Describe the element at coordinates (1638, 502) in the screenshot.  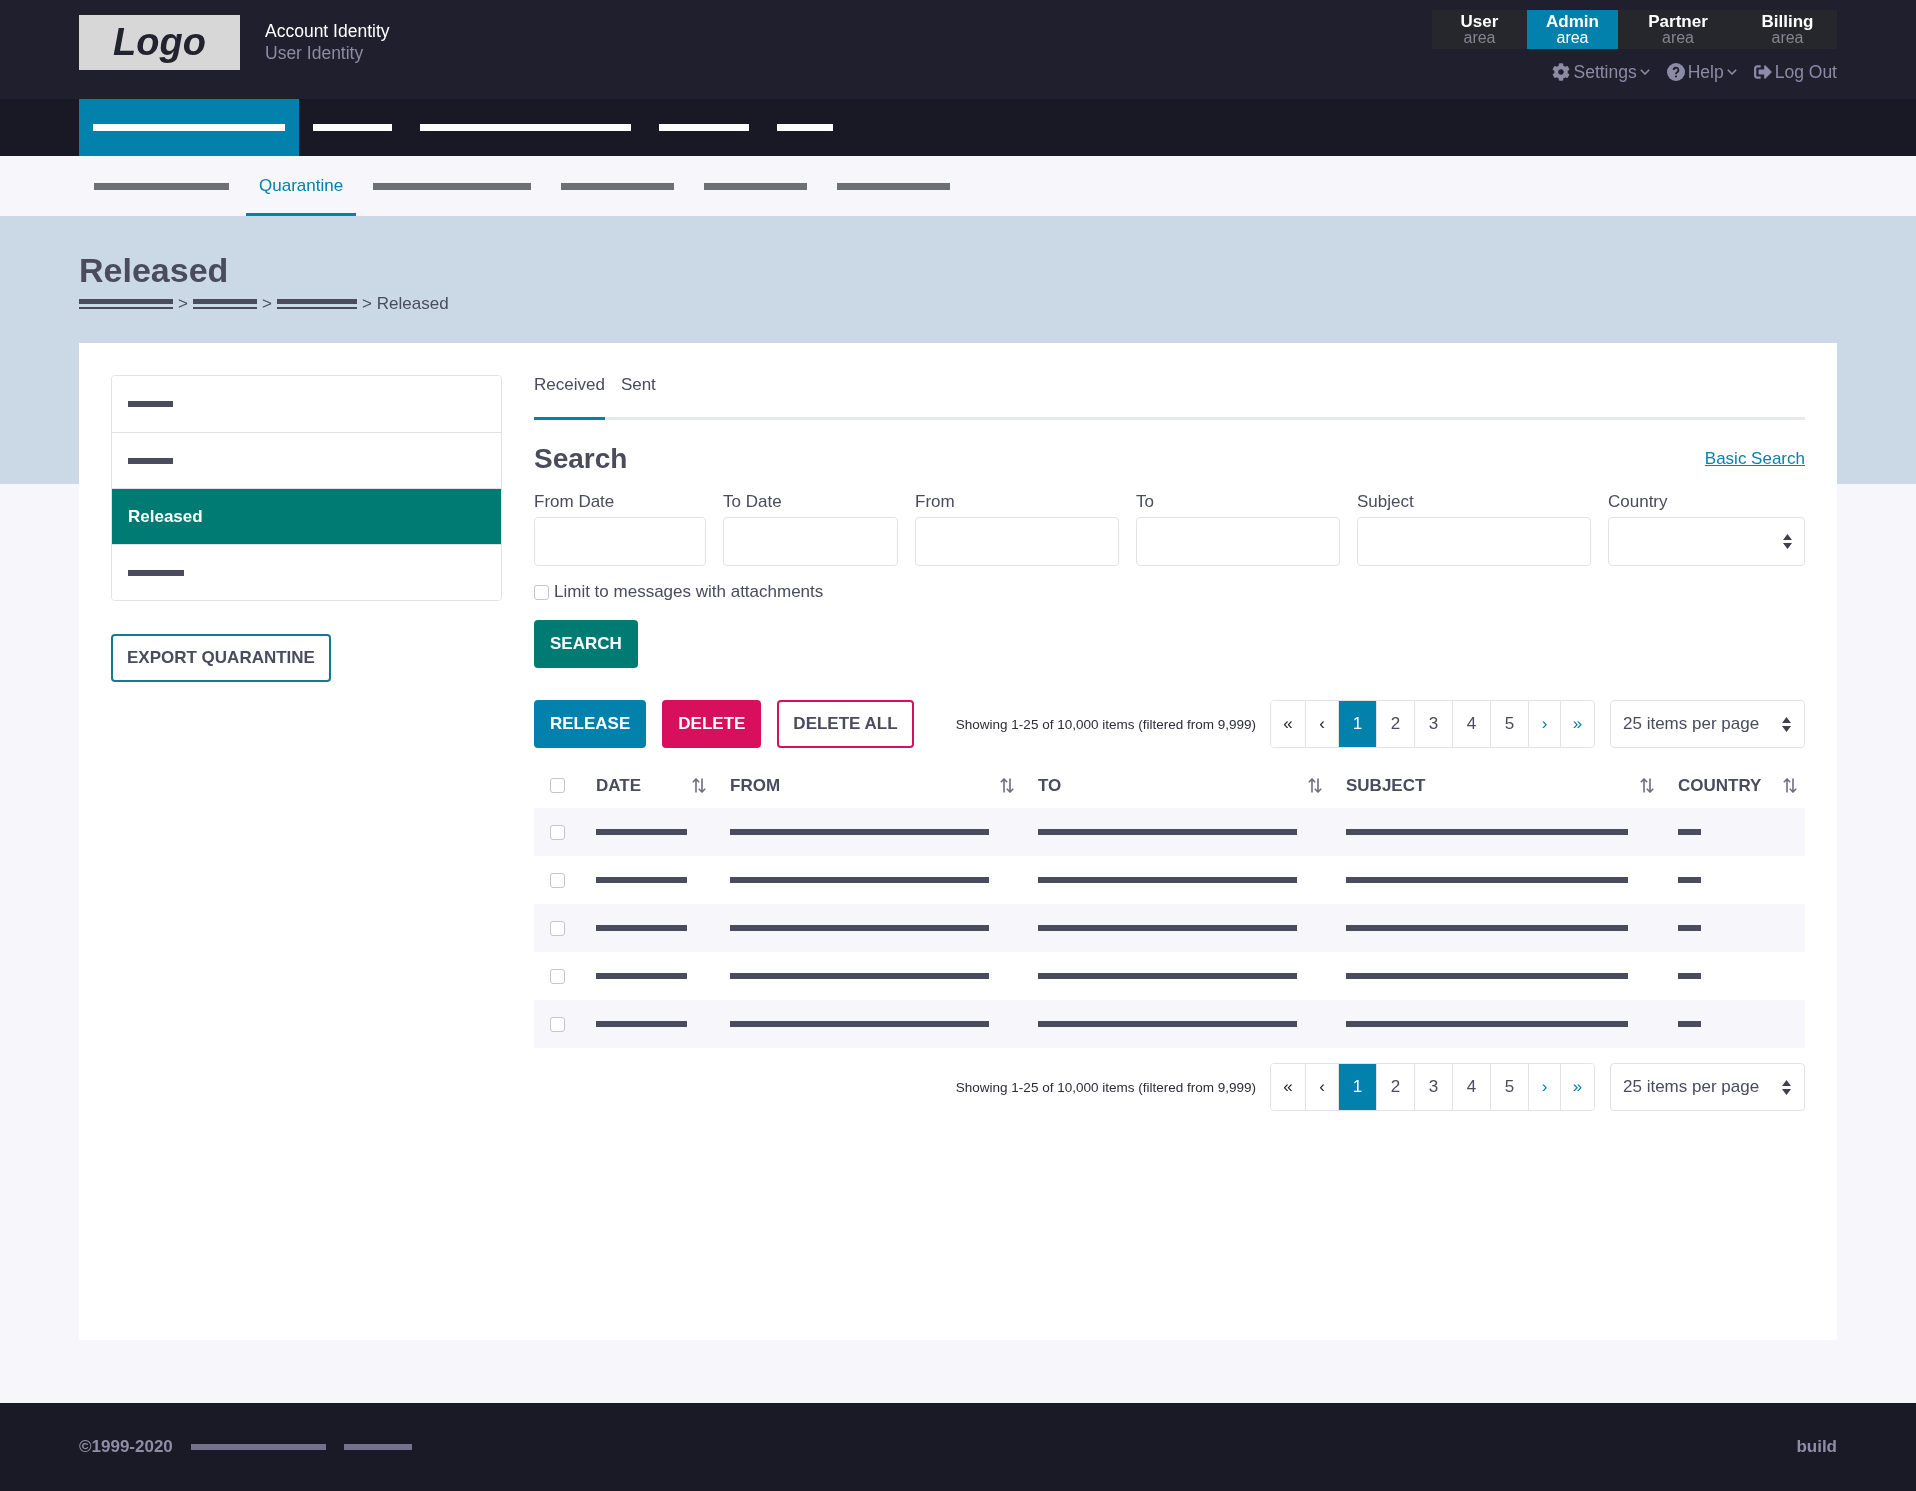
I see `field-label: Country` at that location.